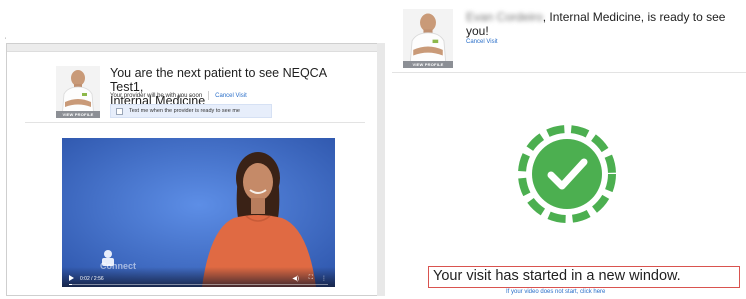  I want to click on provider-avatar-right: VIEW PROFILE, so click(428, 38).